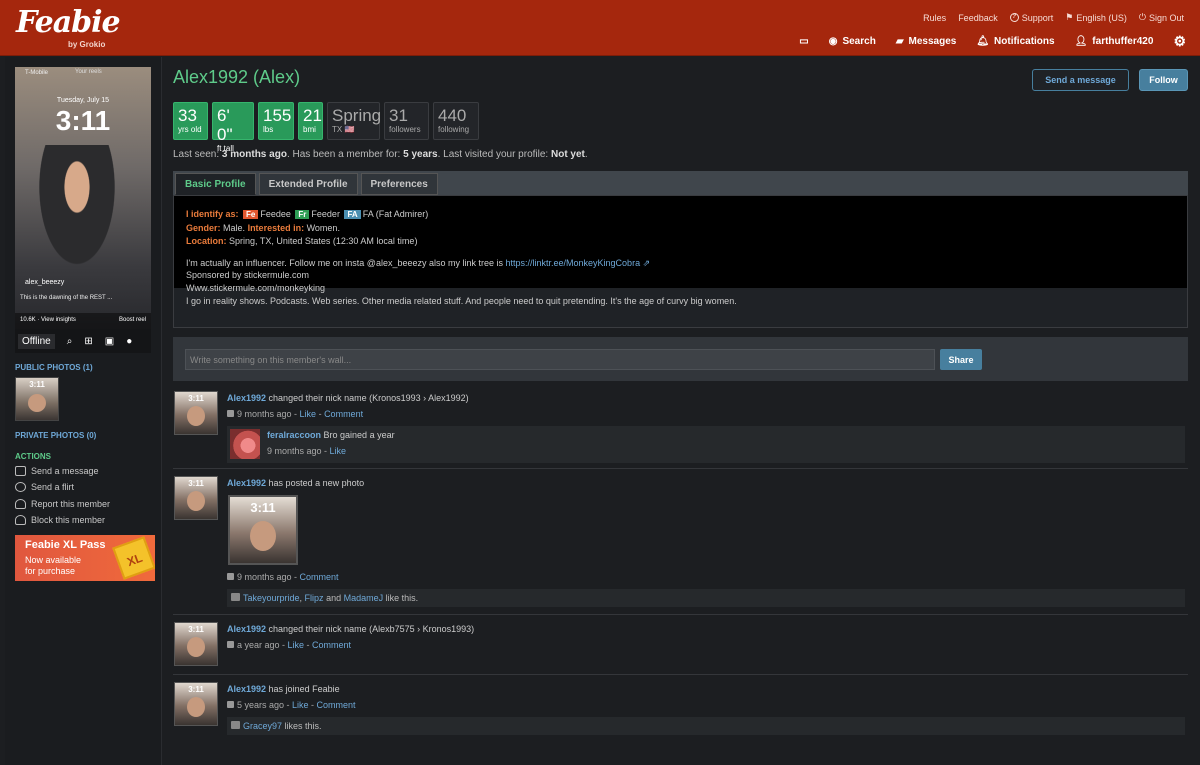  Describe the element at coordinates (45, 282) in the screenshot. I see `photo-username: alex_beeezy` at that location.